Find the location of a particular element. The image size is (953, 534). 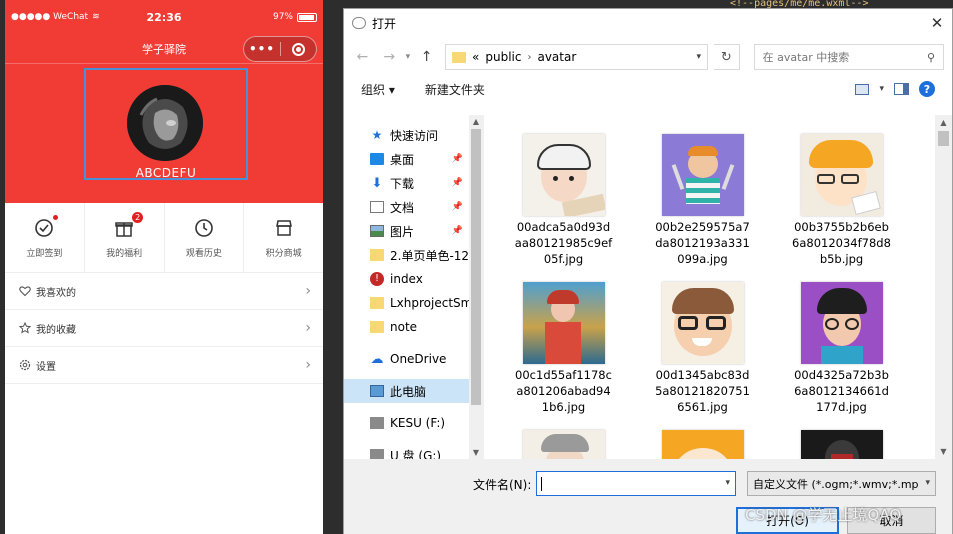

file-item: 00b2e259575a7da8012193a331099a.jpg is located at coordinates (702, 200).